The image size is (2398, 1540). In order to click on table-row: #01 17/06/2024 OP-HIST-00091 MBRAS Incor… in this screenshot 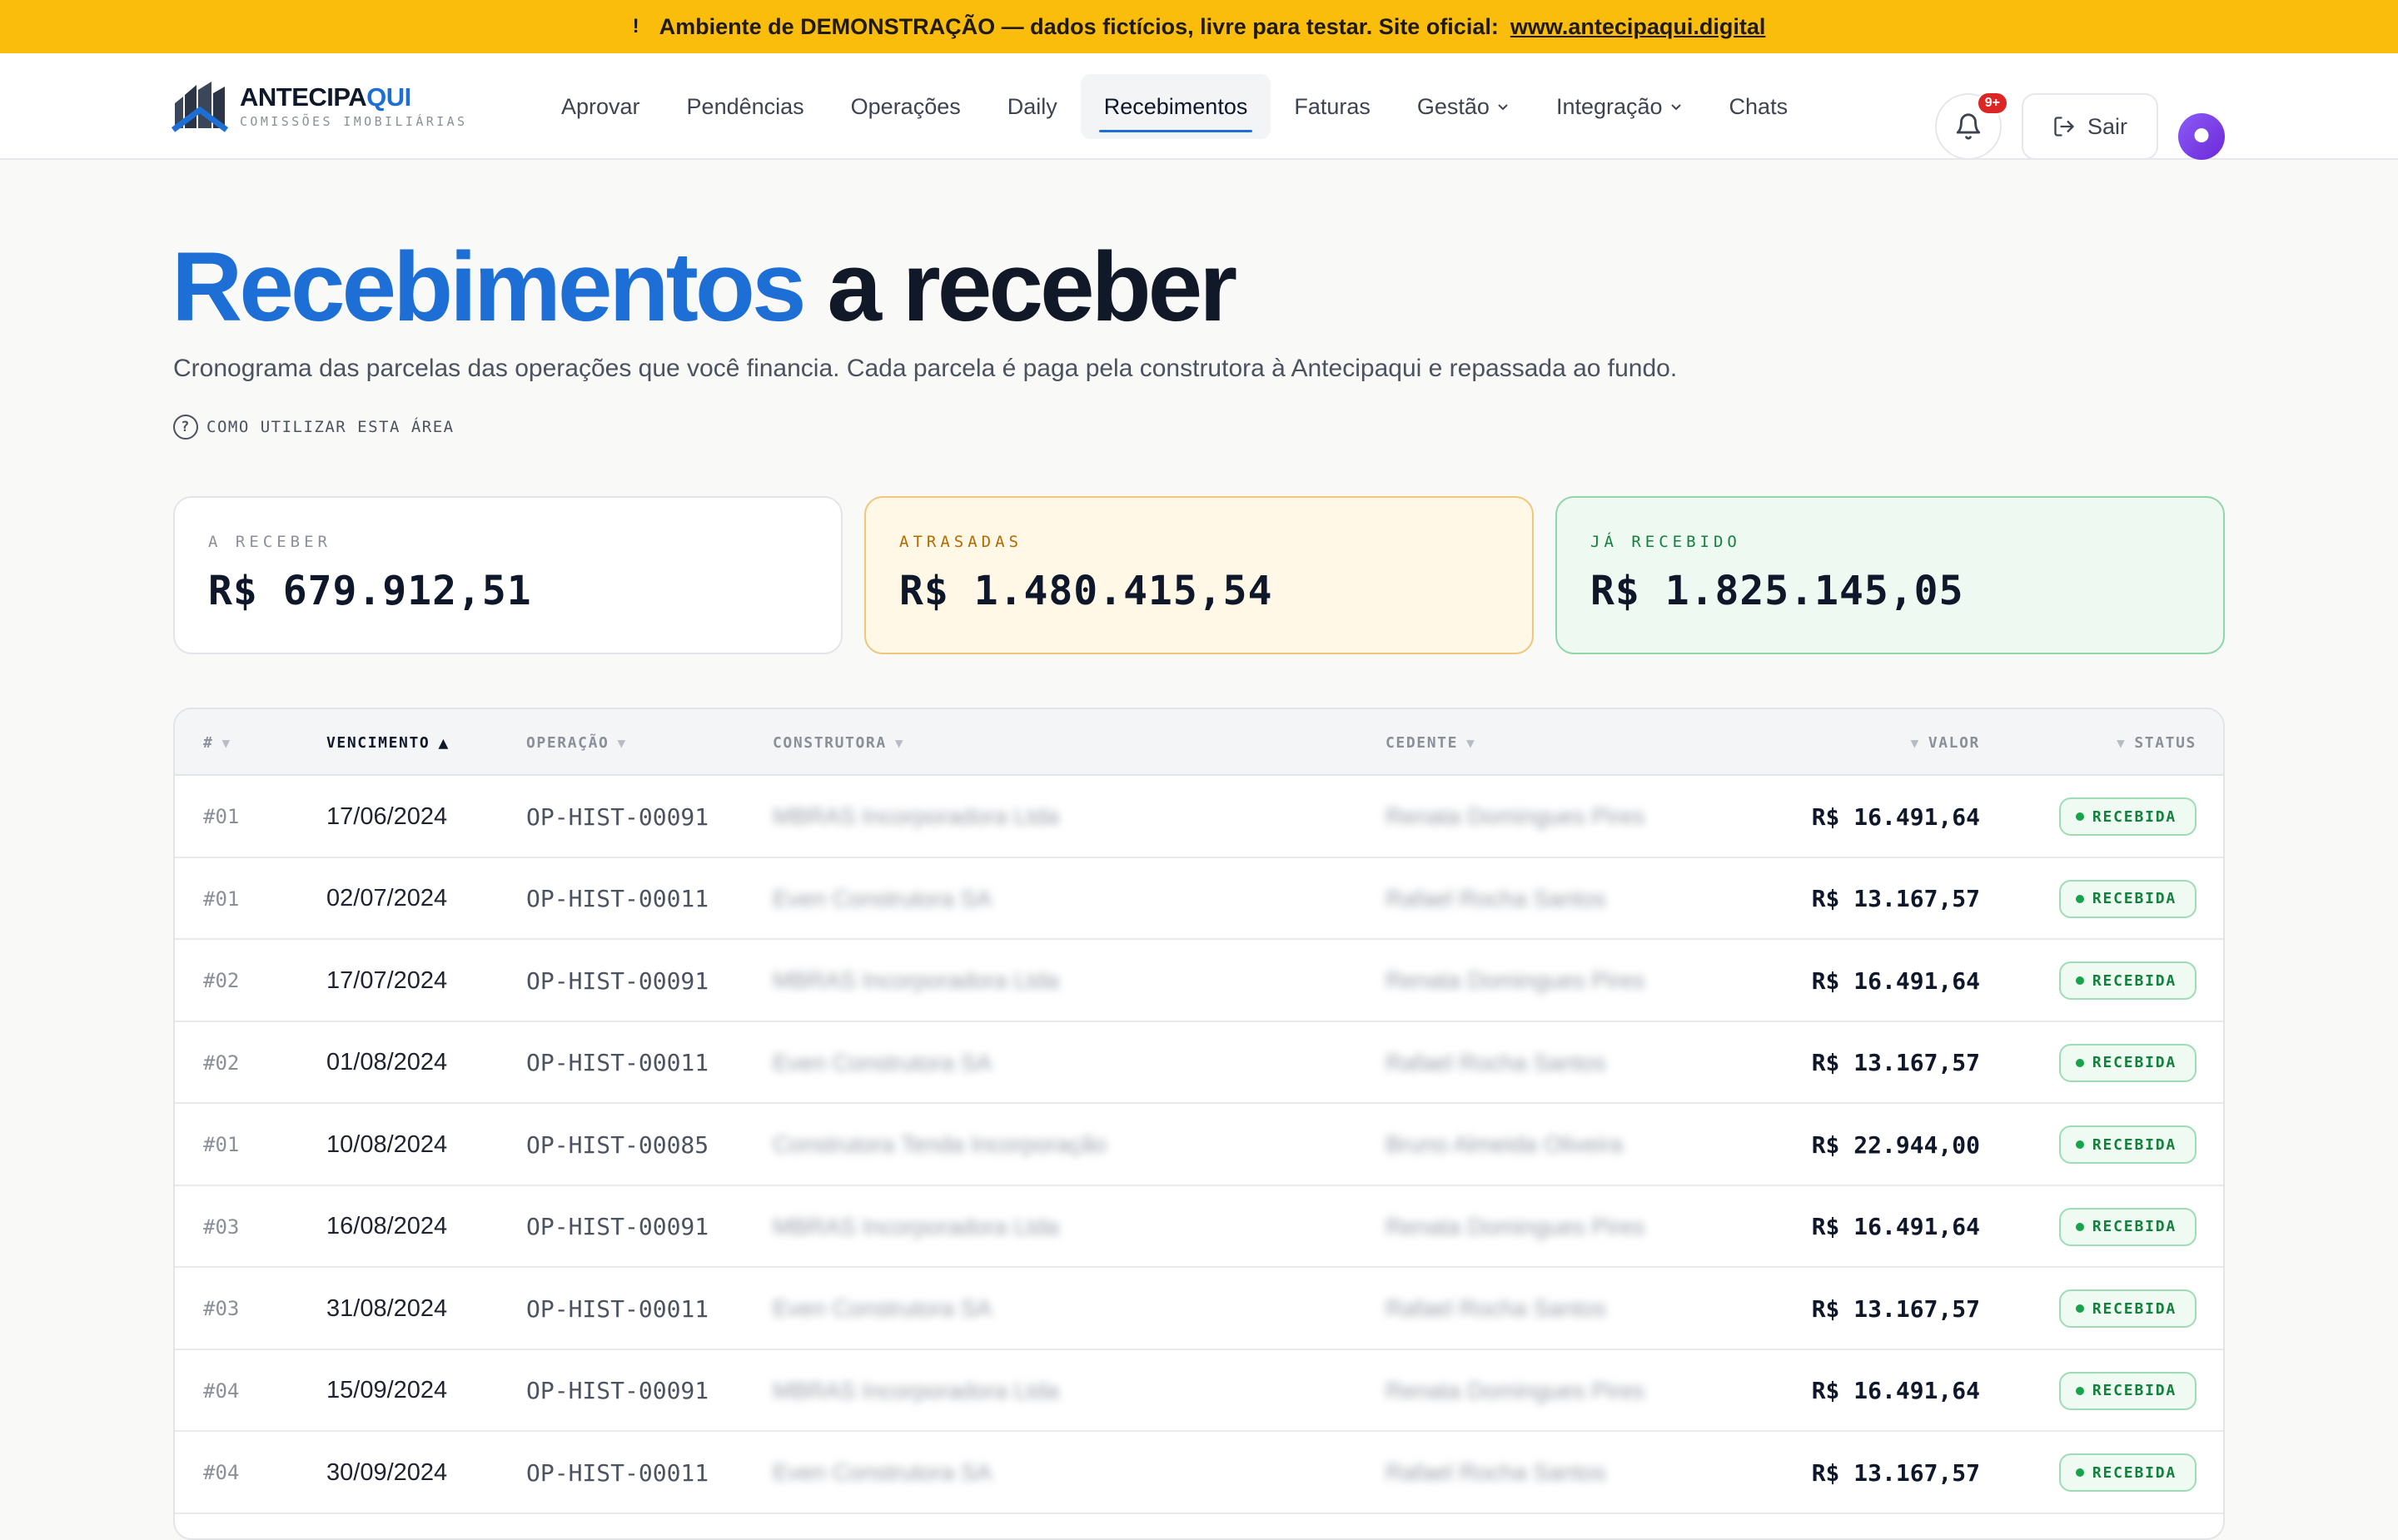, I will do `click(1199, 817)`.